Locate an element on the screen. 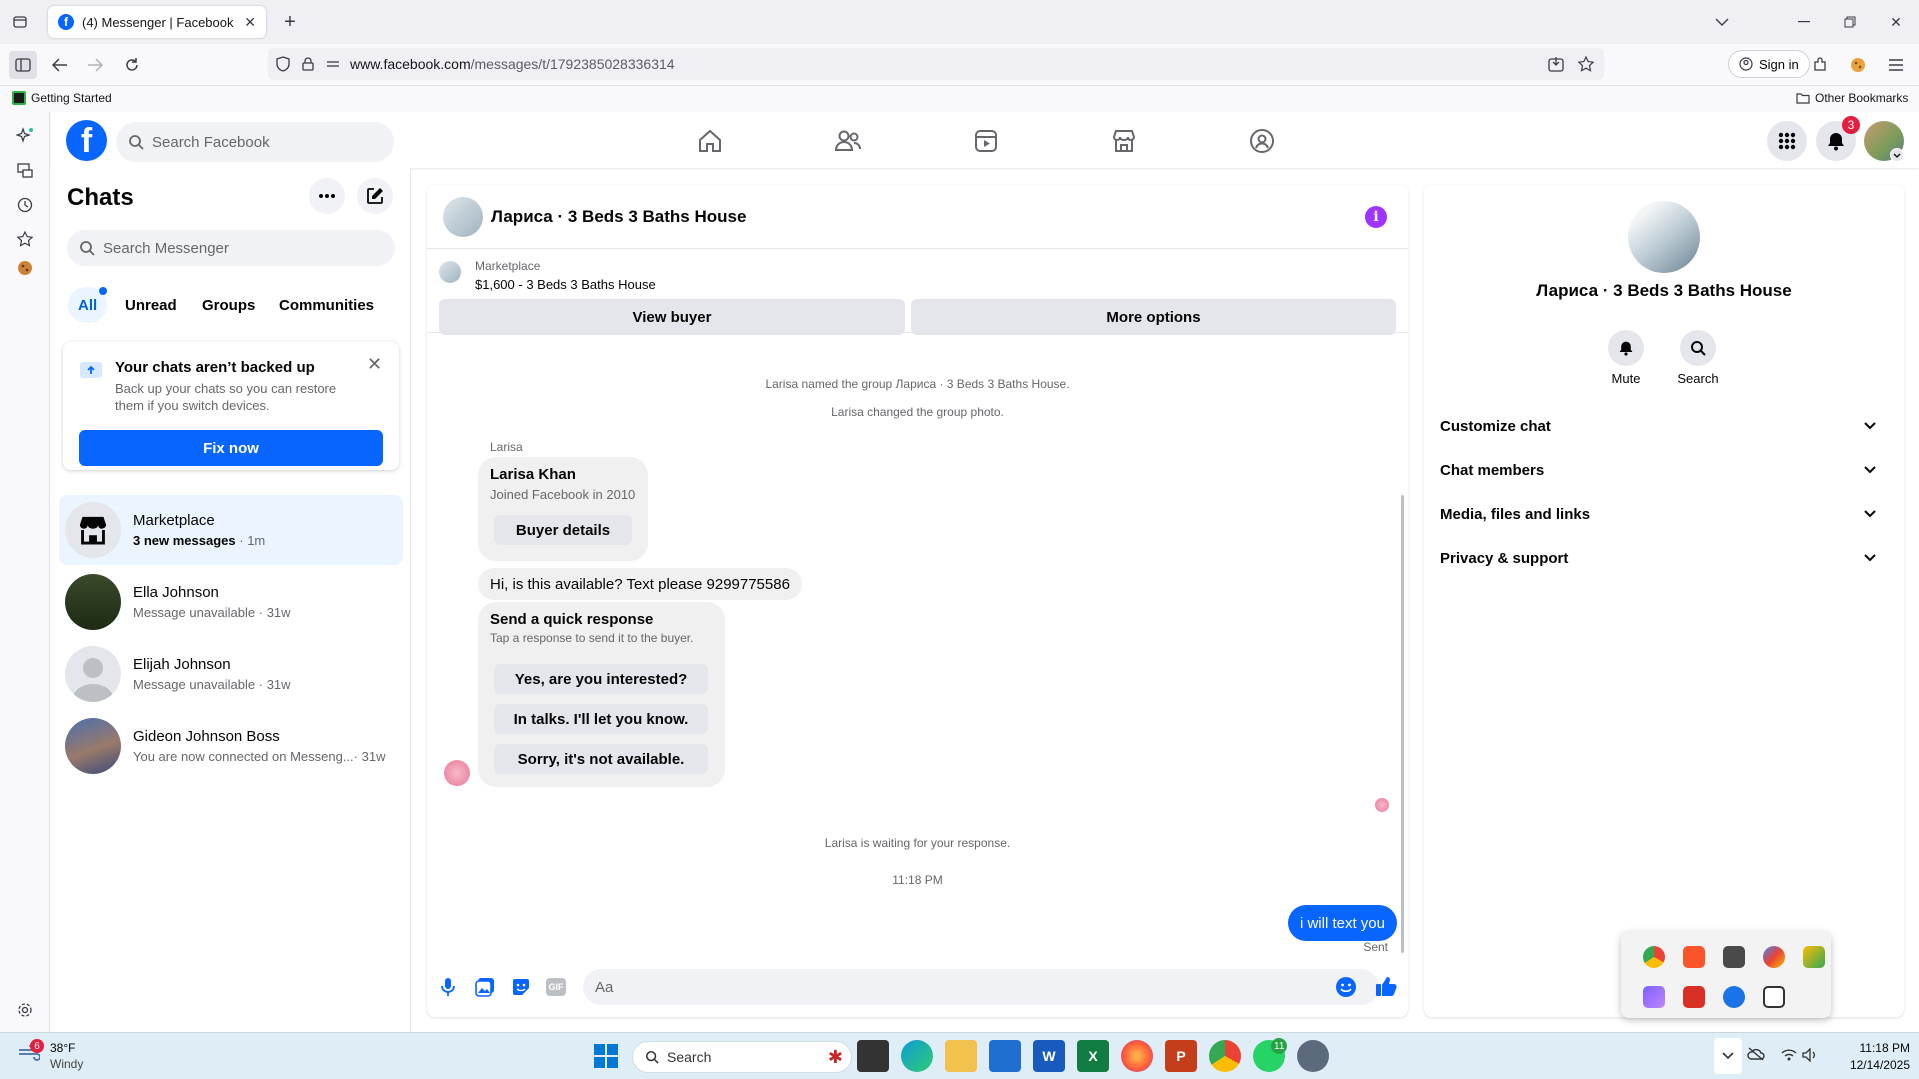  powerpoint-icon: P is located at coordinates (1181, 1056).